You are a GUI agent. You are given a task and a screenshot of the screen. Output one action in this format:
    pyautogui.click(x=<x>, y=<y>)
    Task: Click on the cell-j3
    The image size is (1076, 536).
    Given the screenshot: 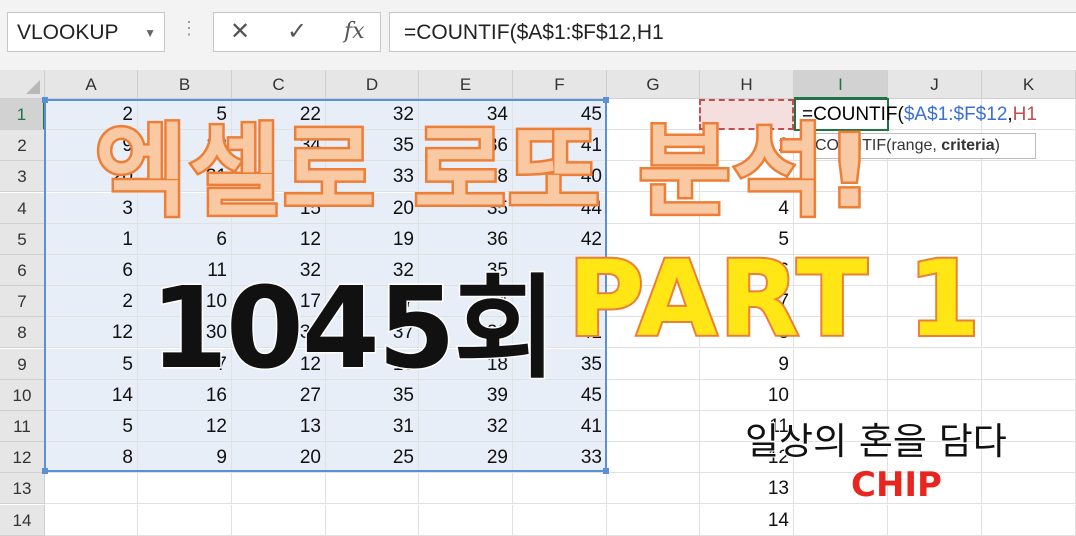 What is the action you would take?
    pyautogui.click(x=935, y=176)
    